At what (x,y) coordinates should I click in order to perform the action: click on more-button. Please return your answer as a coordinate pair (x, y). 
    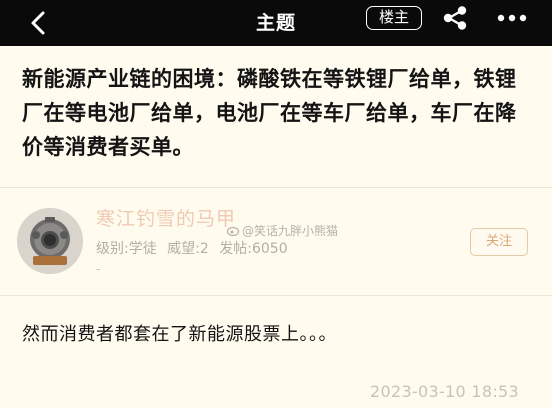
    Looking at the image, I should click on (512, 18).